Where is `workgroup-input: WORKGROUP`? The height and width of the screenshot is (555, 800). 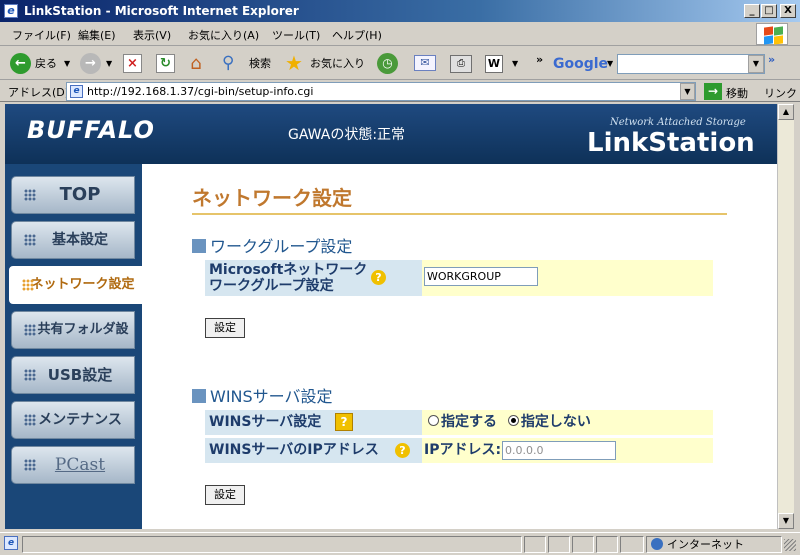
workgroup-input: WORKGROUP is located at coordinates (481, 276).